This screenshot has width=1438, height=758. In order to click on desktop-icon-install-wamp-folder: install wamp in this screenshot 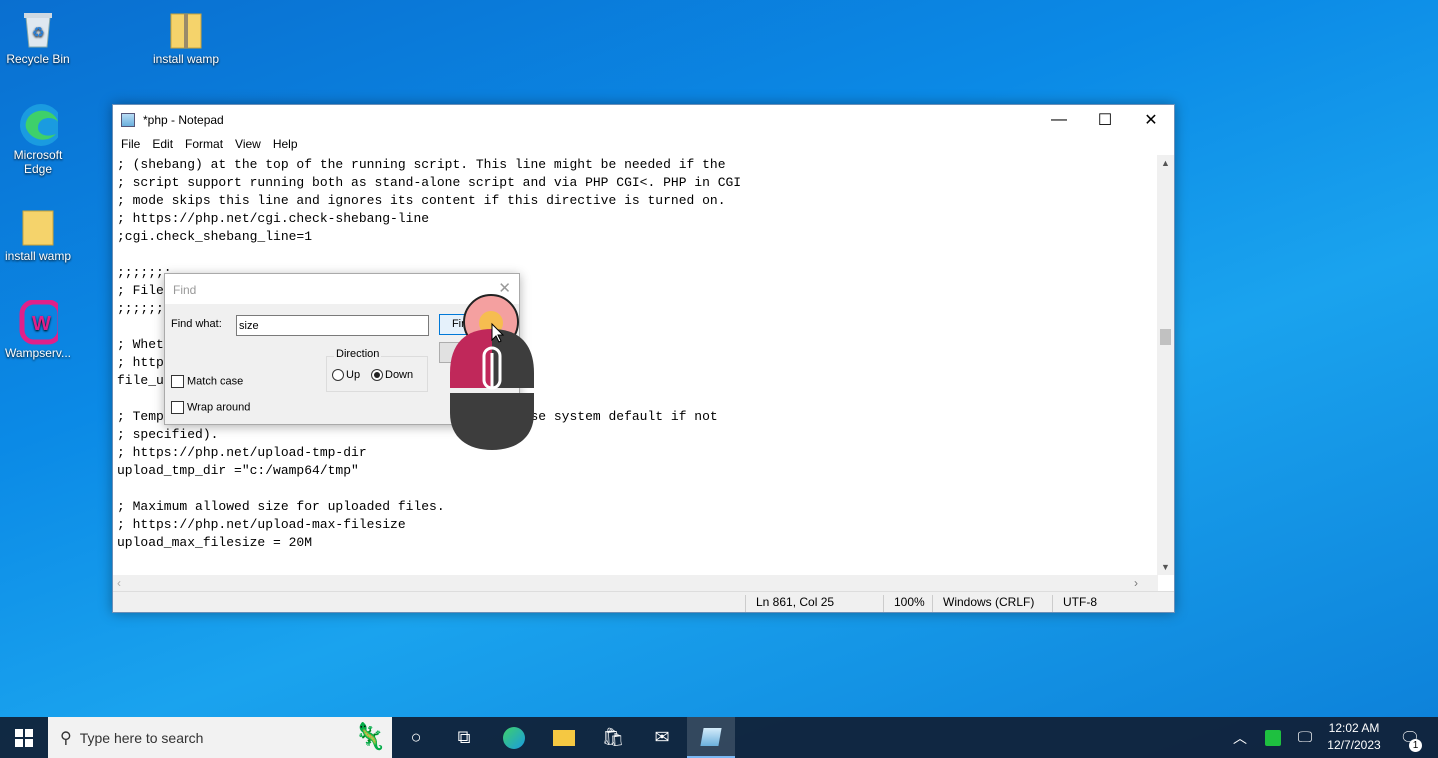, I will do `click(38, 234)`.